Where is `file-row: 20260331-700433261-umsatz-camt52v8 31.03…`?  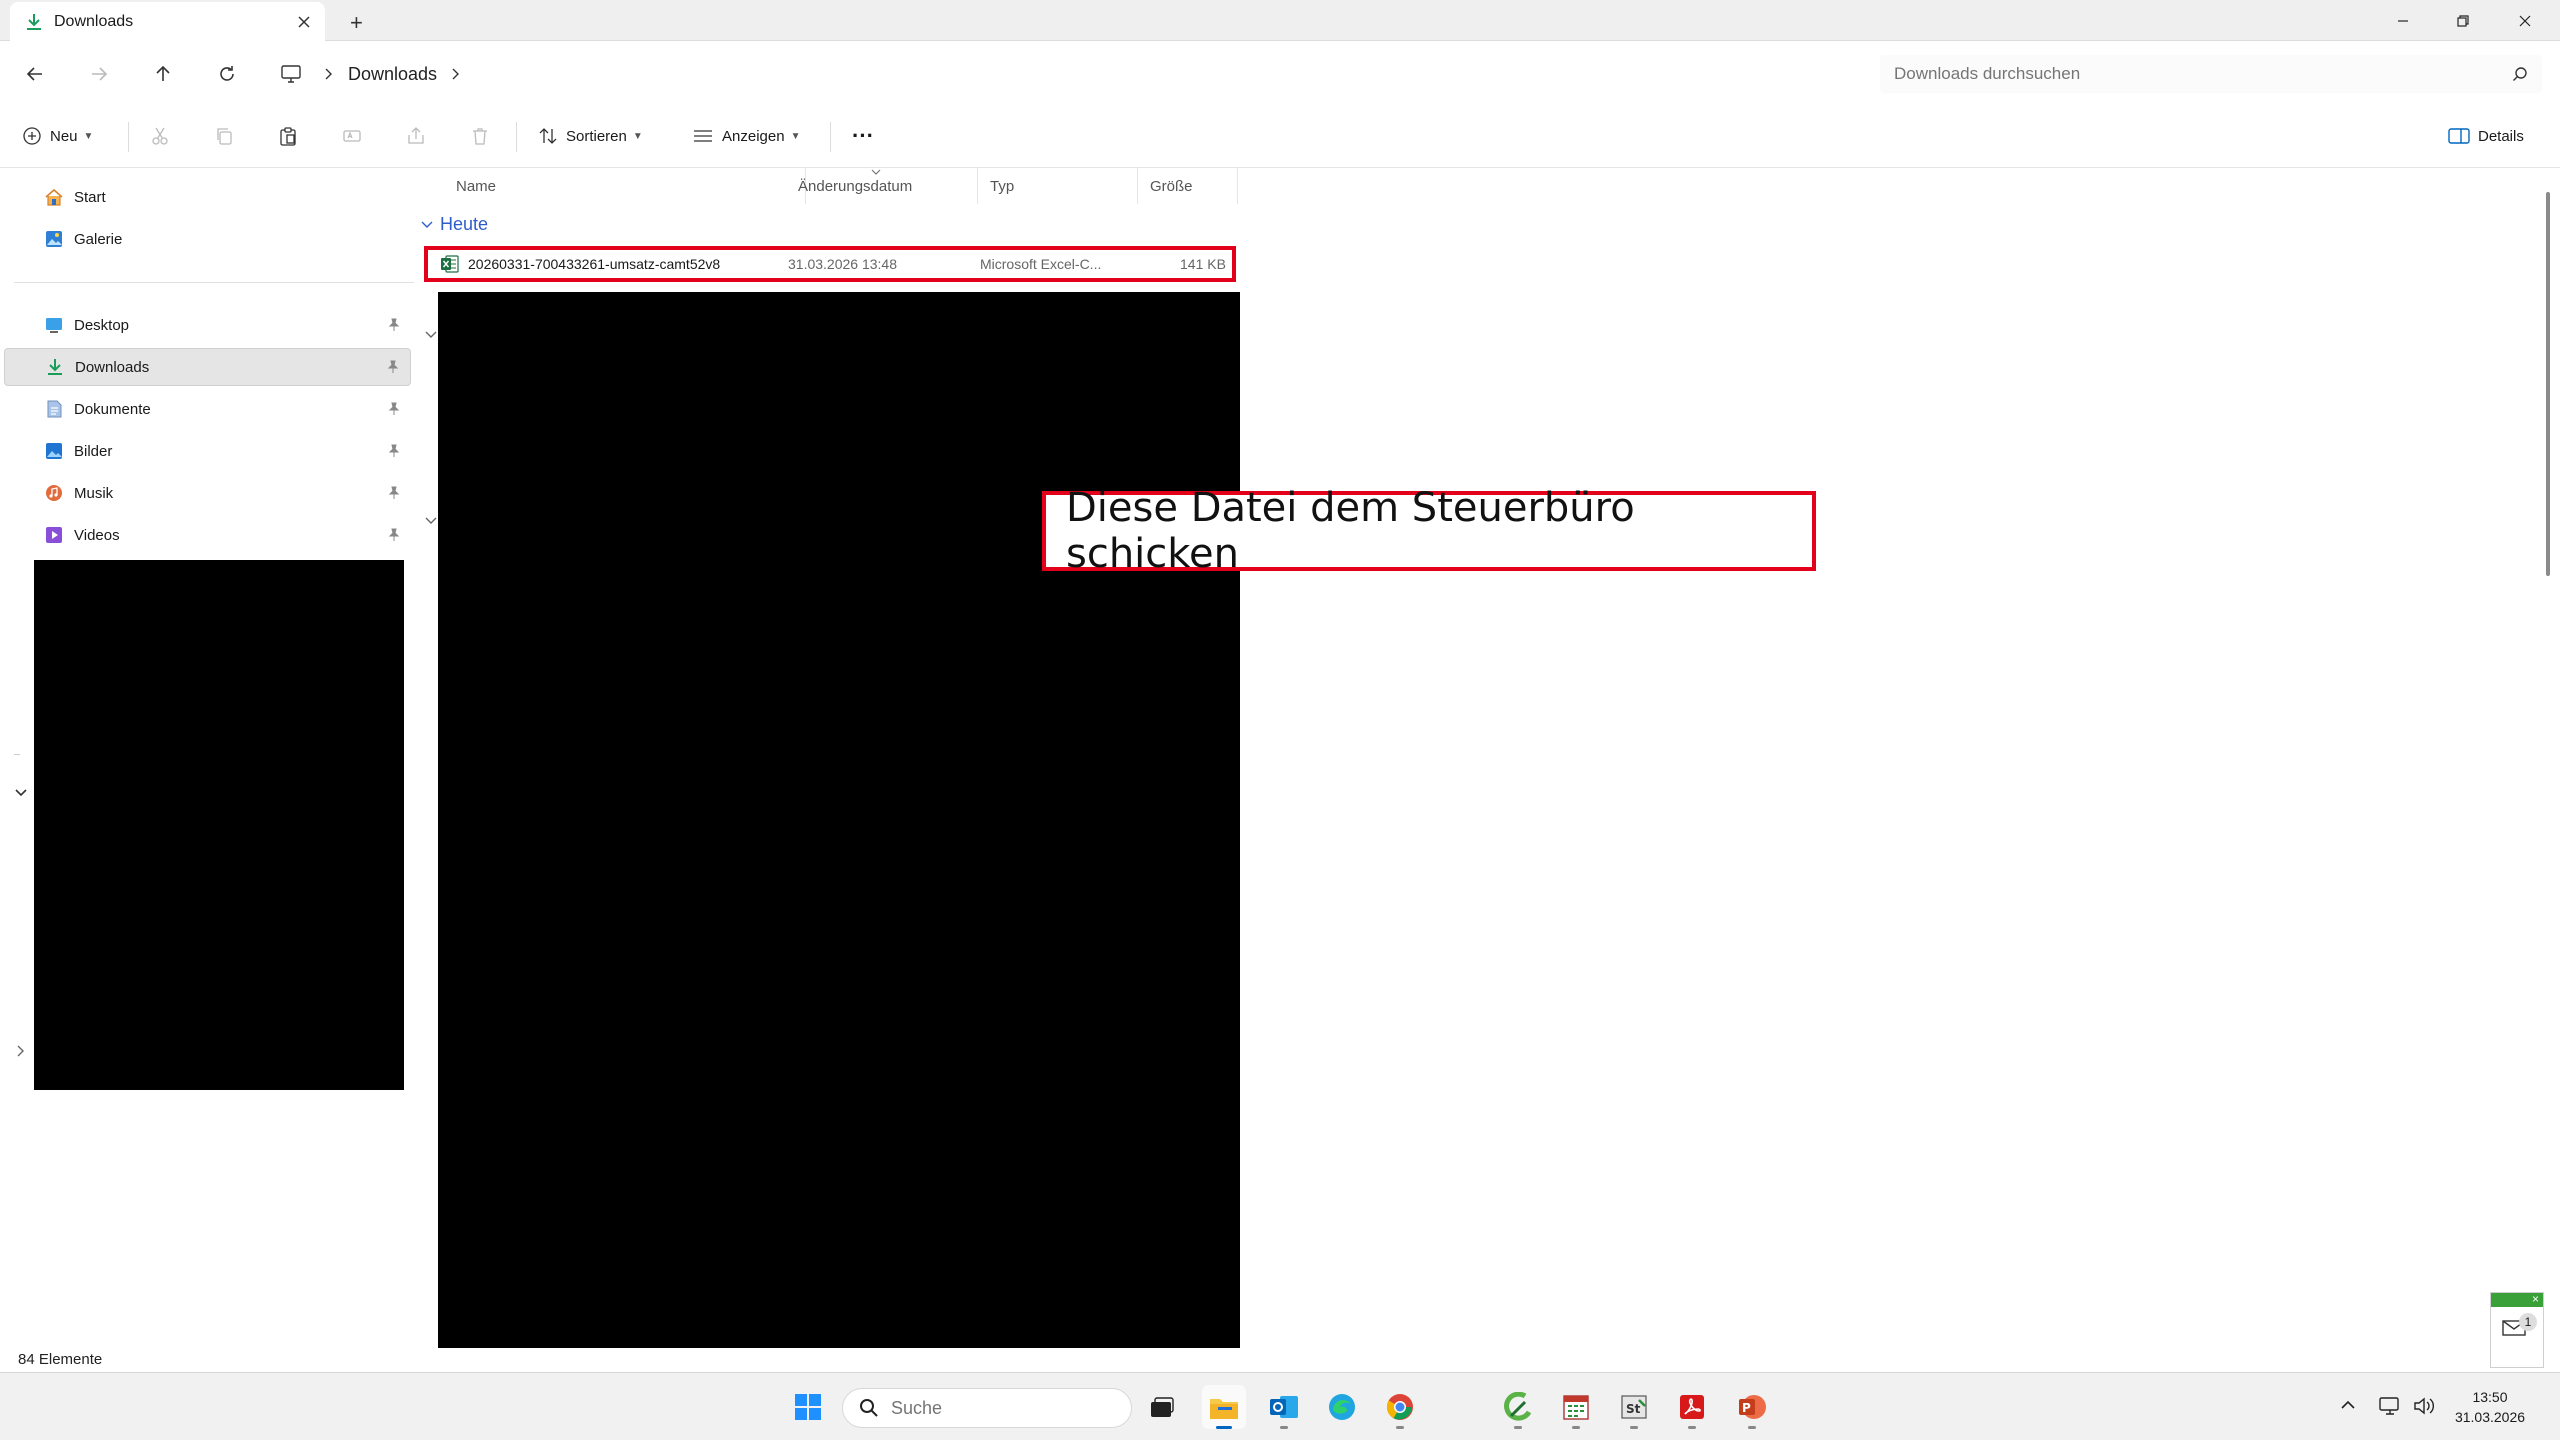 file-row: 20260331-700433261-umsatz-camt52v8 31.03… is located at coordinates (830, 264).